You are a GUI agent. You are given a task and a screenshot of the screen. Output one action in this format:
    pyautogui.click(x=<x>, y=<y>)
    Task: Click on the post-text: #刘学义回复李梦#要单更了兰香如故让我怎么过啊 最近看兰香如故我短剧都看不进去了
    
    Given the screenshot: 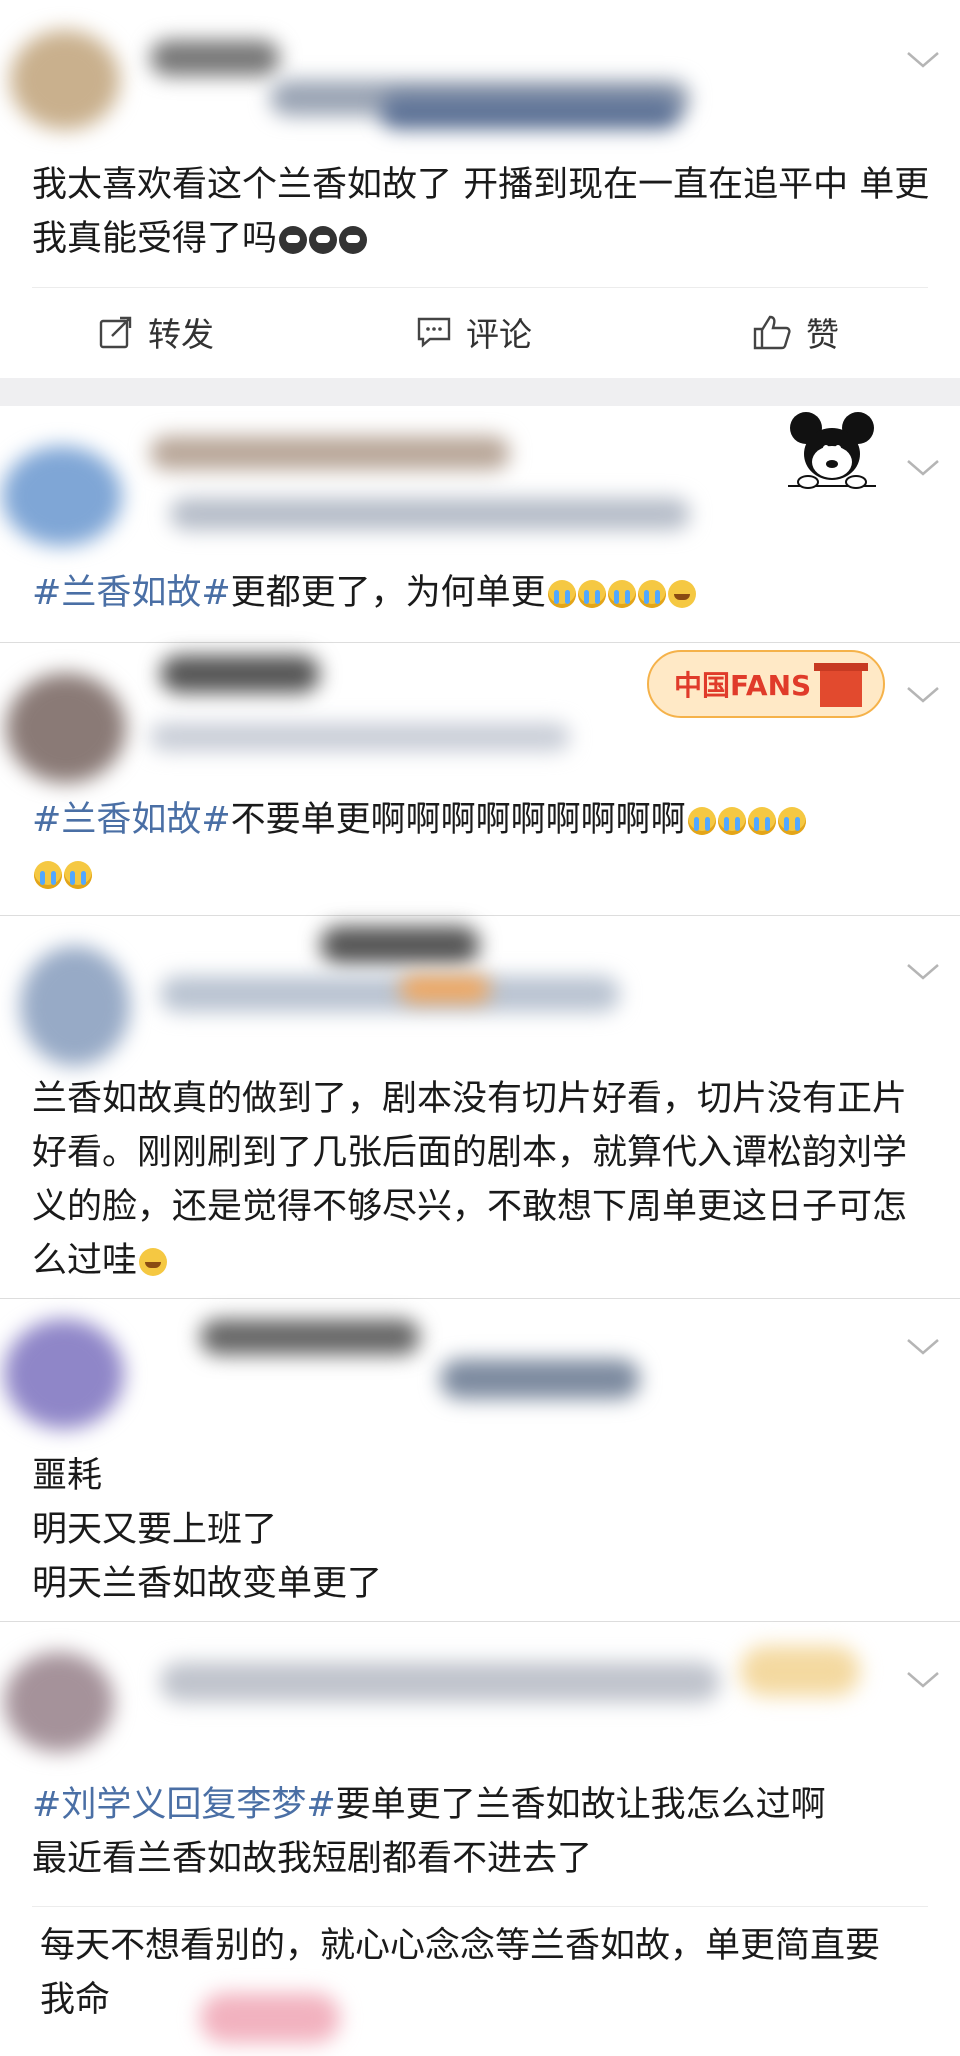 What is the action you would take?
    pyautogui.click(x=482, y=1832)
    